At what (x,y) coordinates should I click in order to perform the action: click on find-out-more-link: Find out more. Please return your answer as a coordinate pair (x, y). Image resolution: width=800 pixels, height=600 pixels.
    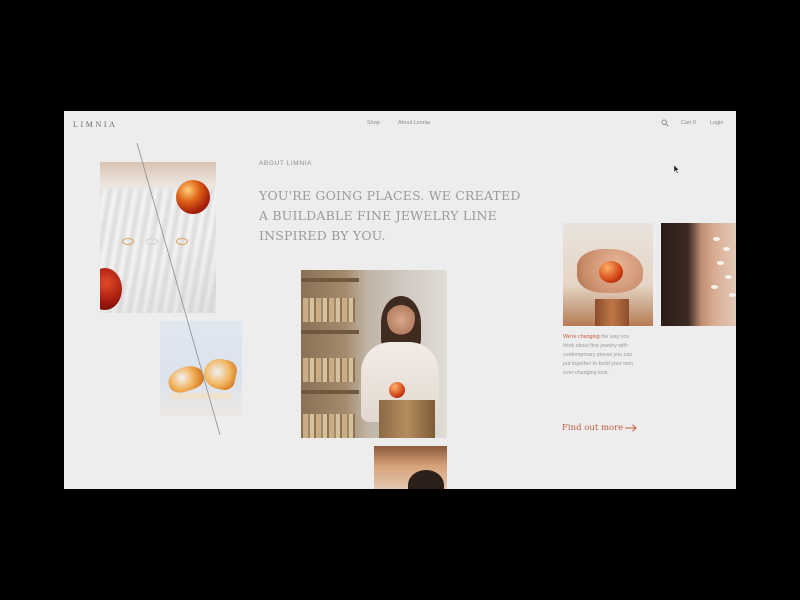
    Looking at the image, I should click on (592, 428).